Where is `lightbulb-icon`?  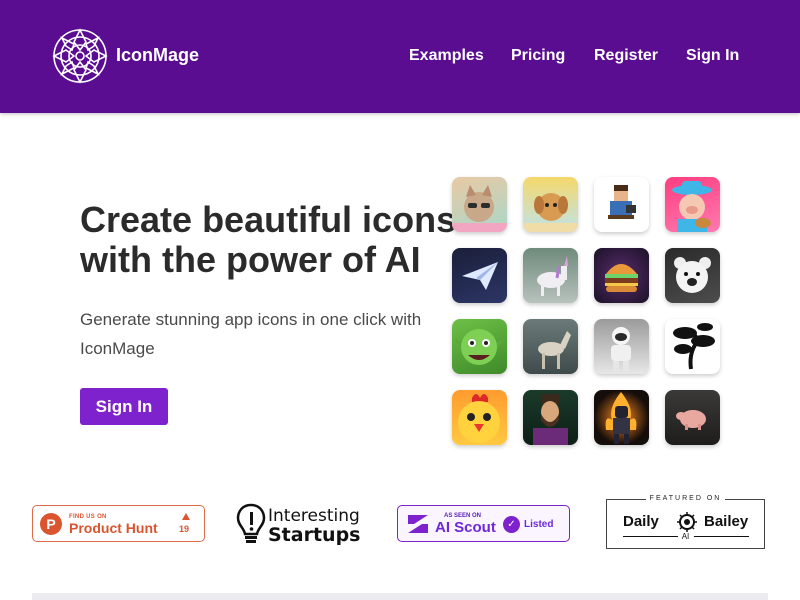 lightbulb-icon is located at coordinates (251, 523).